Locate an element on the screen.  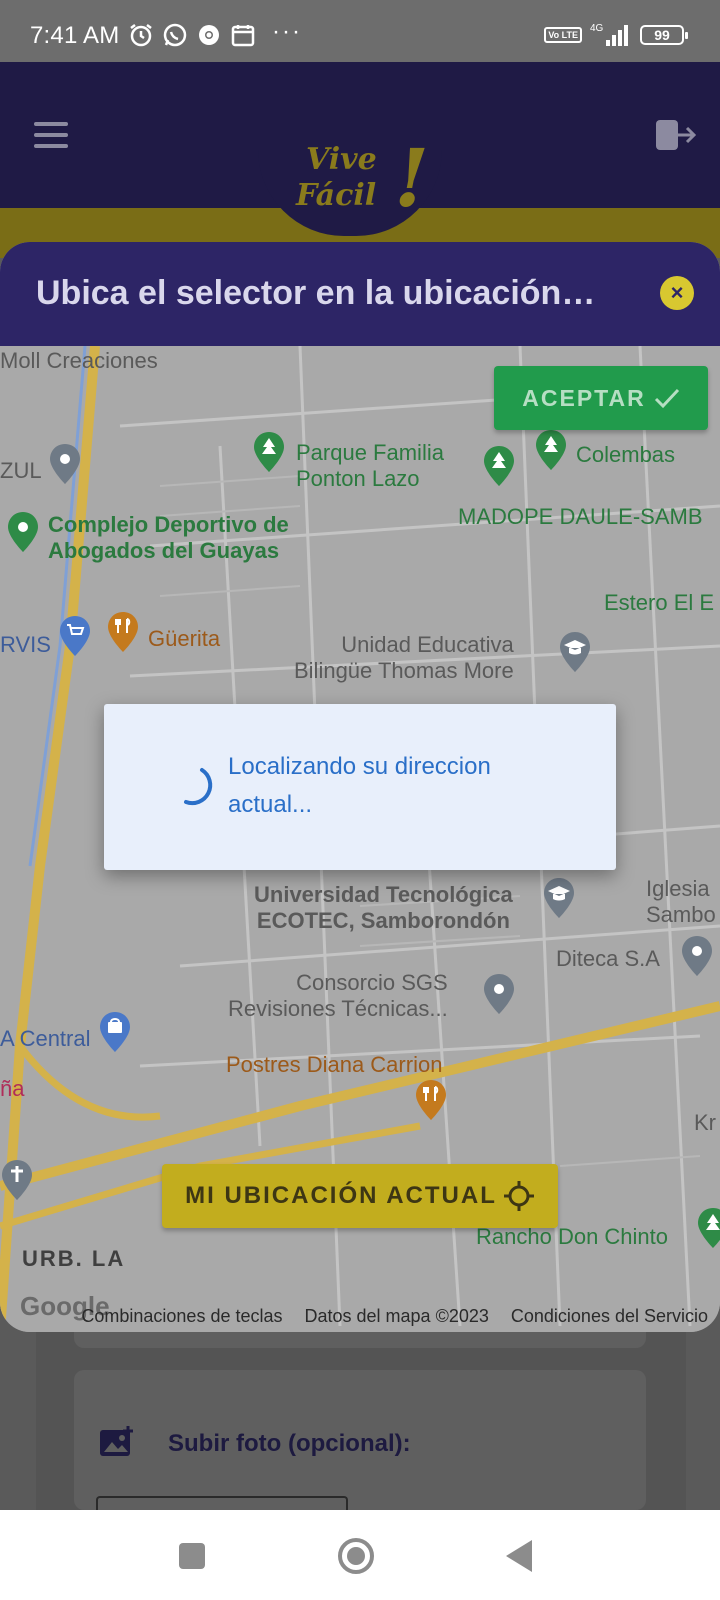
system-nav-bar is located at coordinates (360, 1555).